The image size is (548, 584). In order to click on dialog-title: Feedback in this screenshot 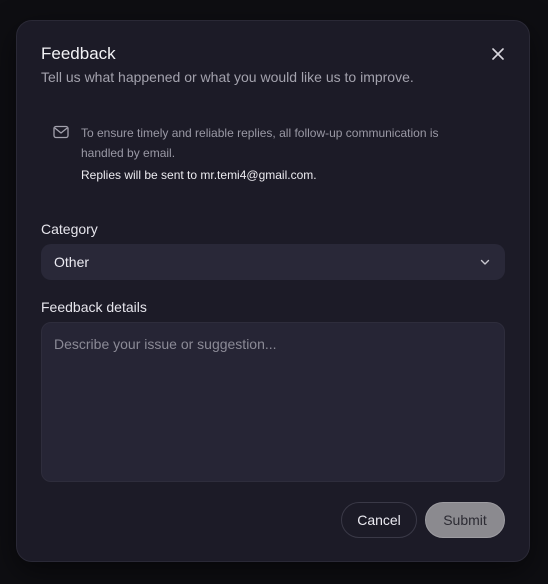, I will do `click(78, 53)`.